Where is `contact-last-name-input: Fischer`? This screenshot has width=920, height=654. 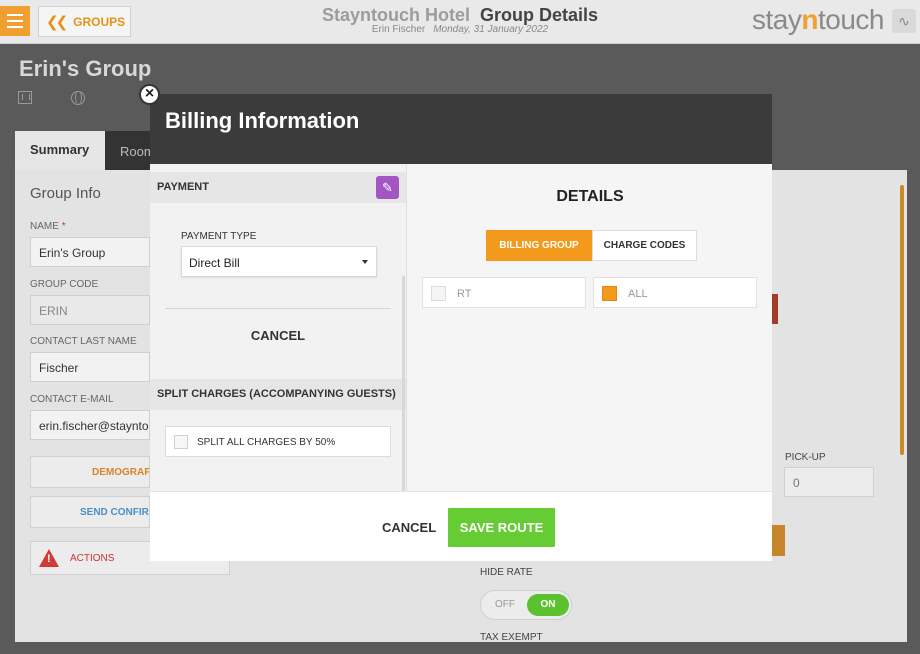 contact-last-name-input: Fischer is located at coordinates (90, 367).